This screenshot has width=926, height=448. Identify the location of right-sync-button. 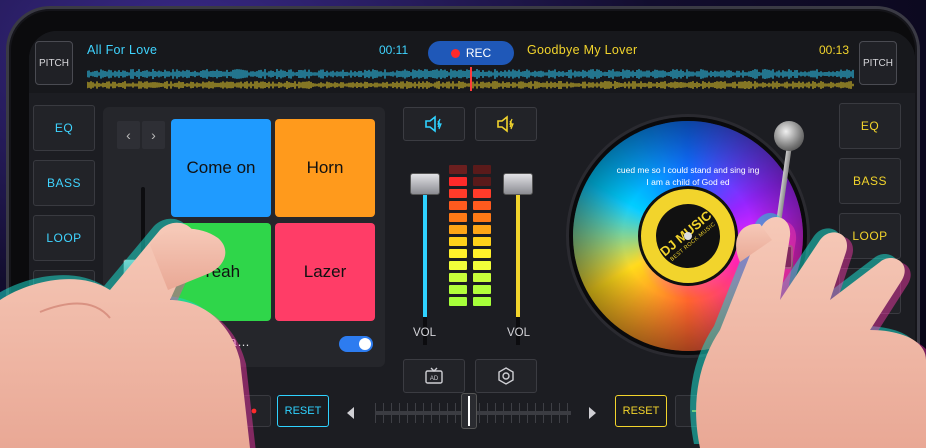
(703, 411).